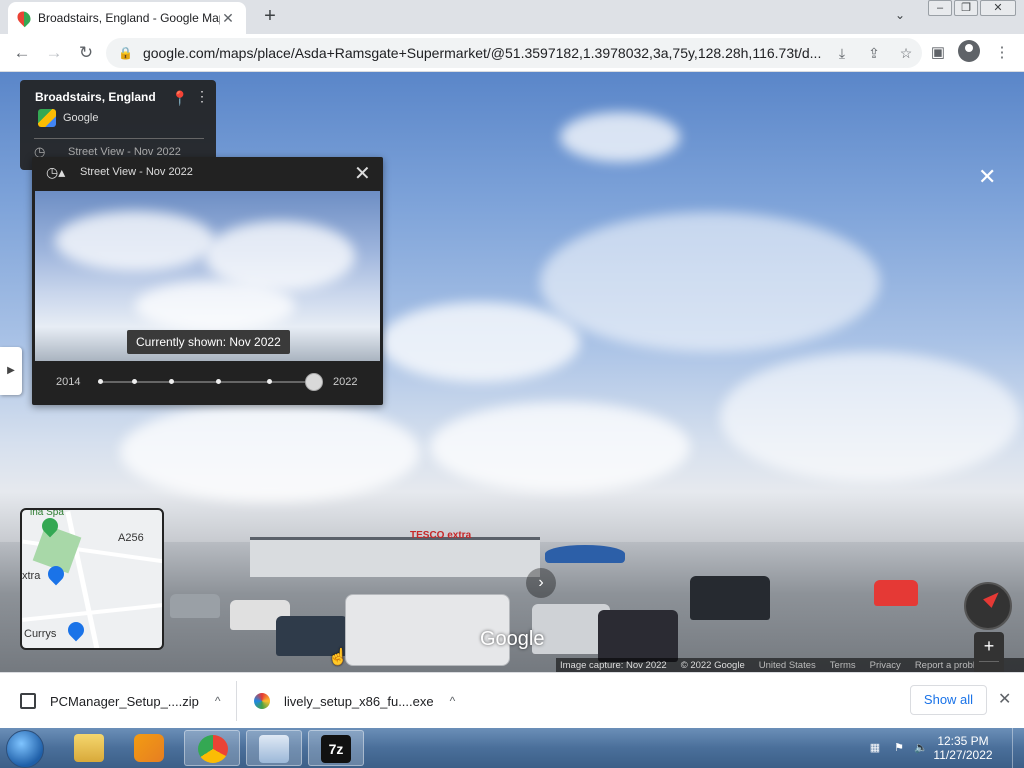 This screenshot has width=1024, height=768. I want to click on minimize-button: –, so click(940, 8).